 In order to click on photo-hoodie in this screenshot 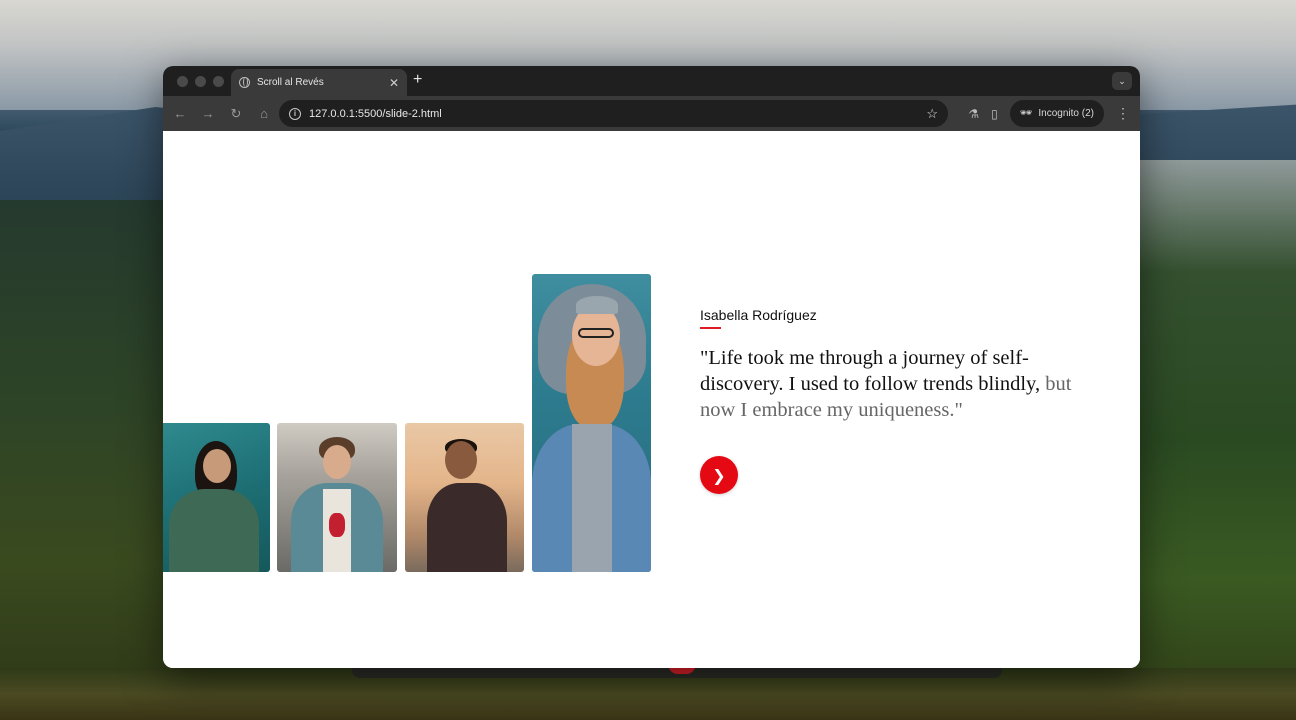, I will do `click(592, 498)`.